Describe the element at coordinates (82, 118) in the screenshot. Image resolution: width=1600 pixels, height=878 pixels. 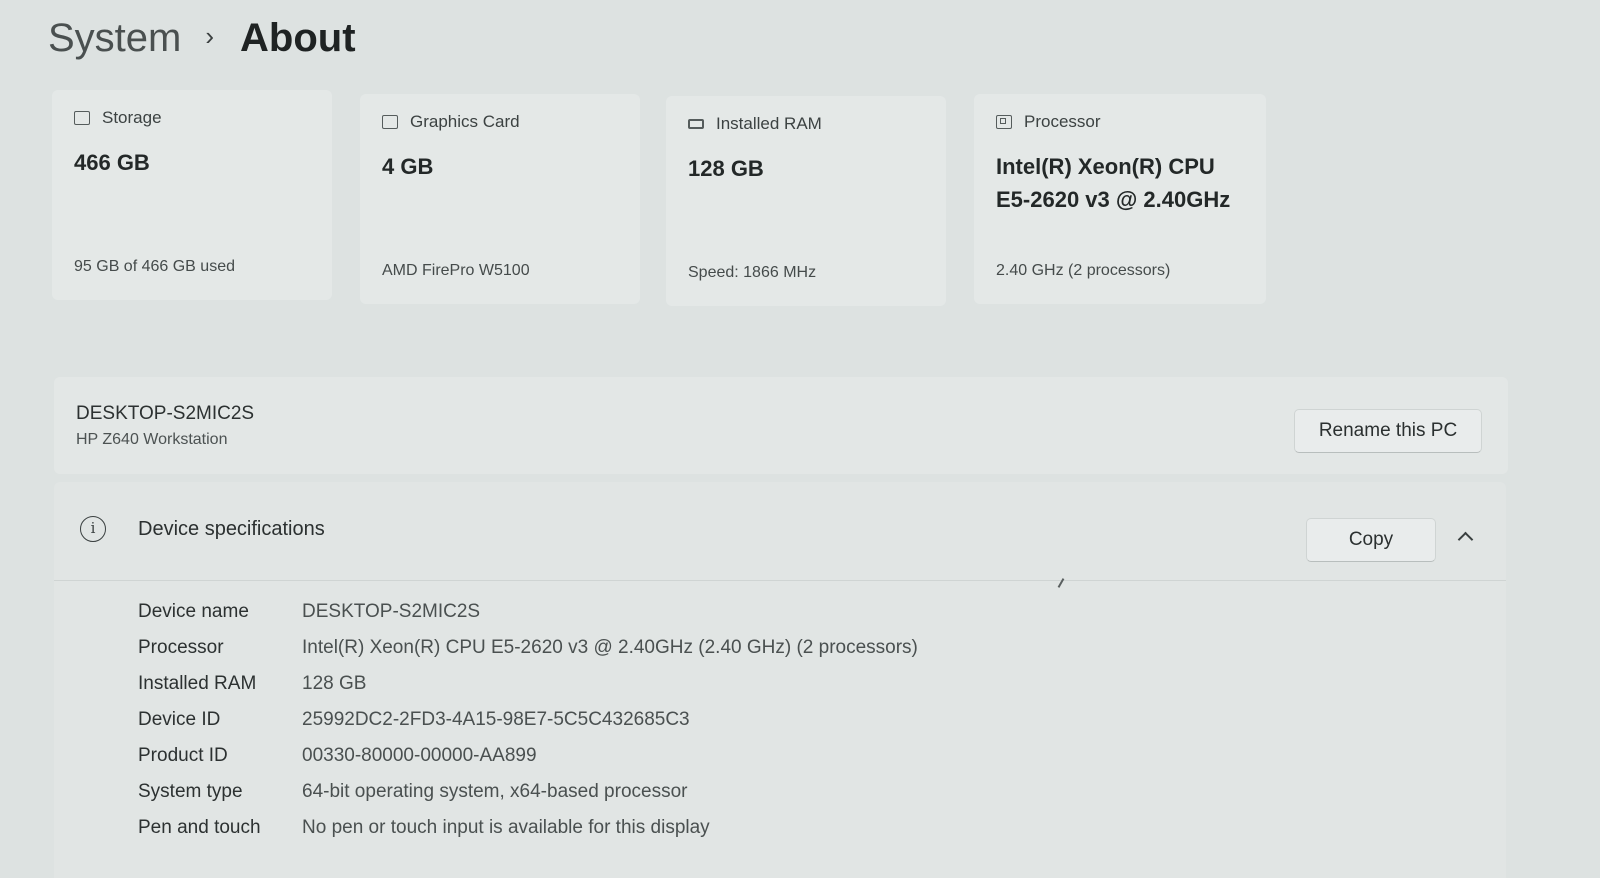
I see `storage-icon` at that location.